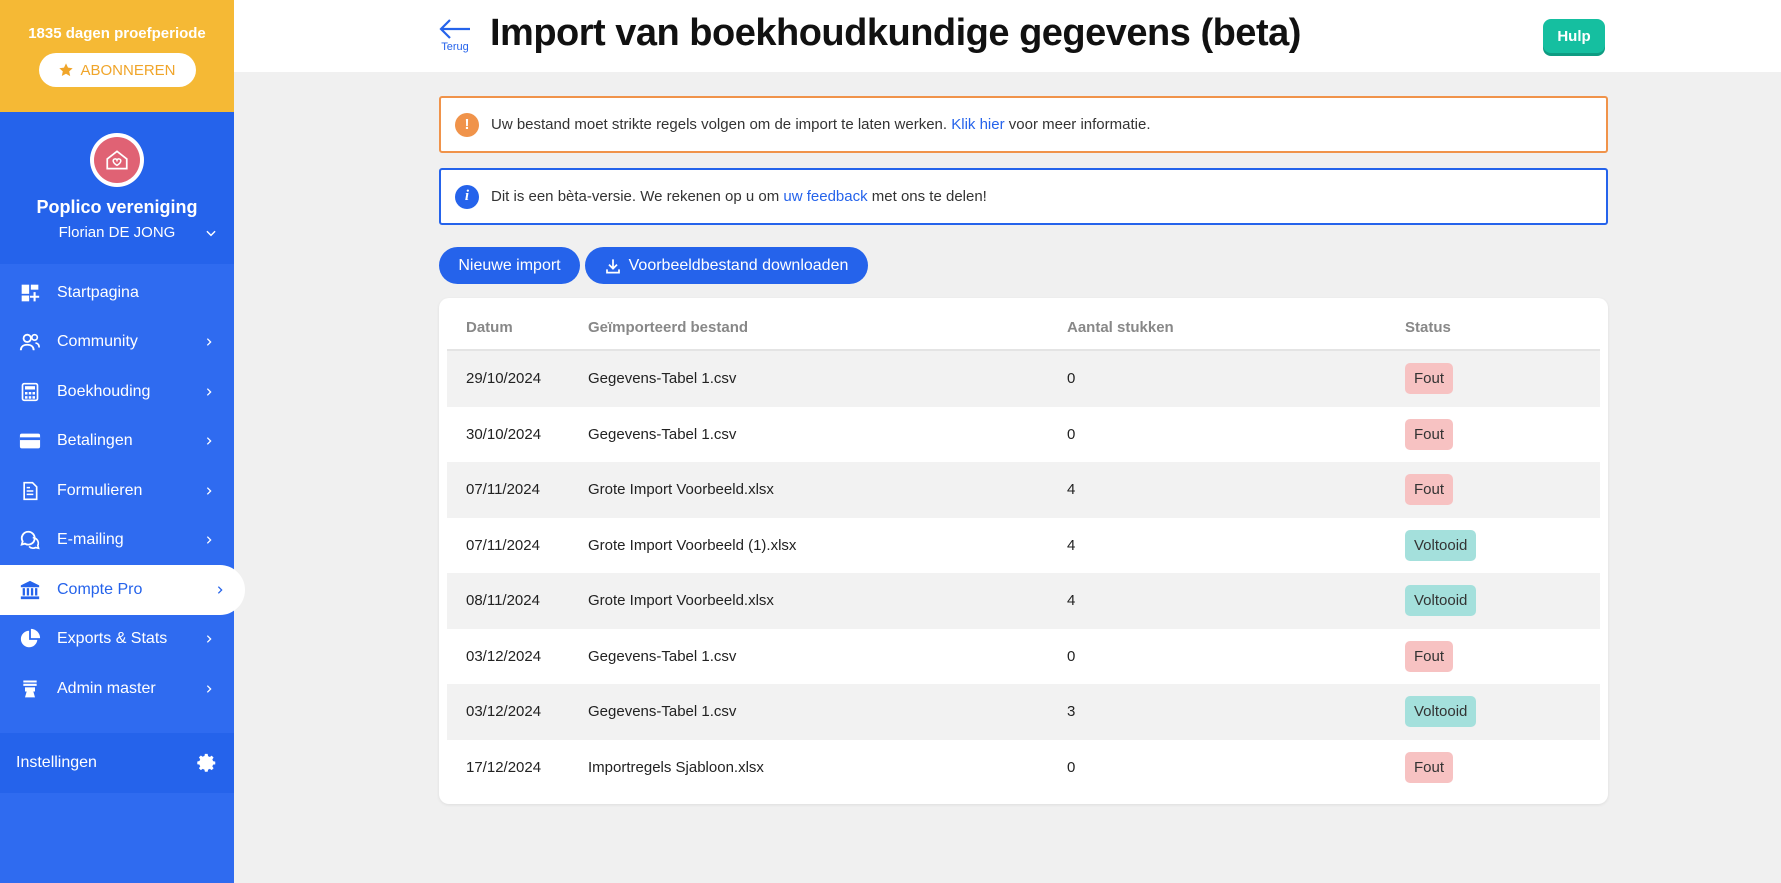 This screenshot has height=883, width=1781. What do you see at coordinates (467, 196) in the screenshot?
I see `info-icon: i` at bounding box center [467, 196].